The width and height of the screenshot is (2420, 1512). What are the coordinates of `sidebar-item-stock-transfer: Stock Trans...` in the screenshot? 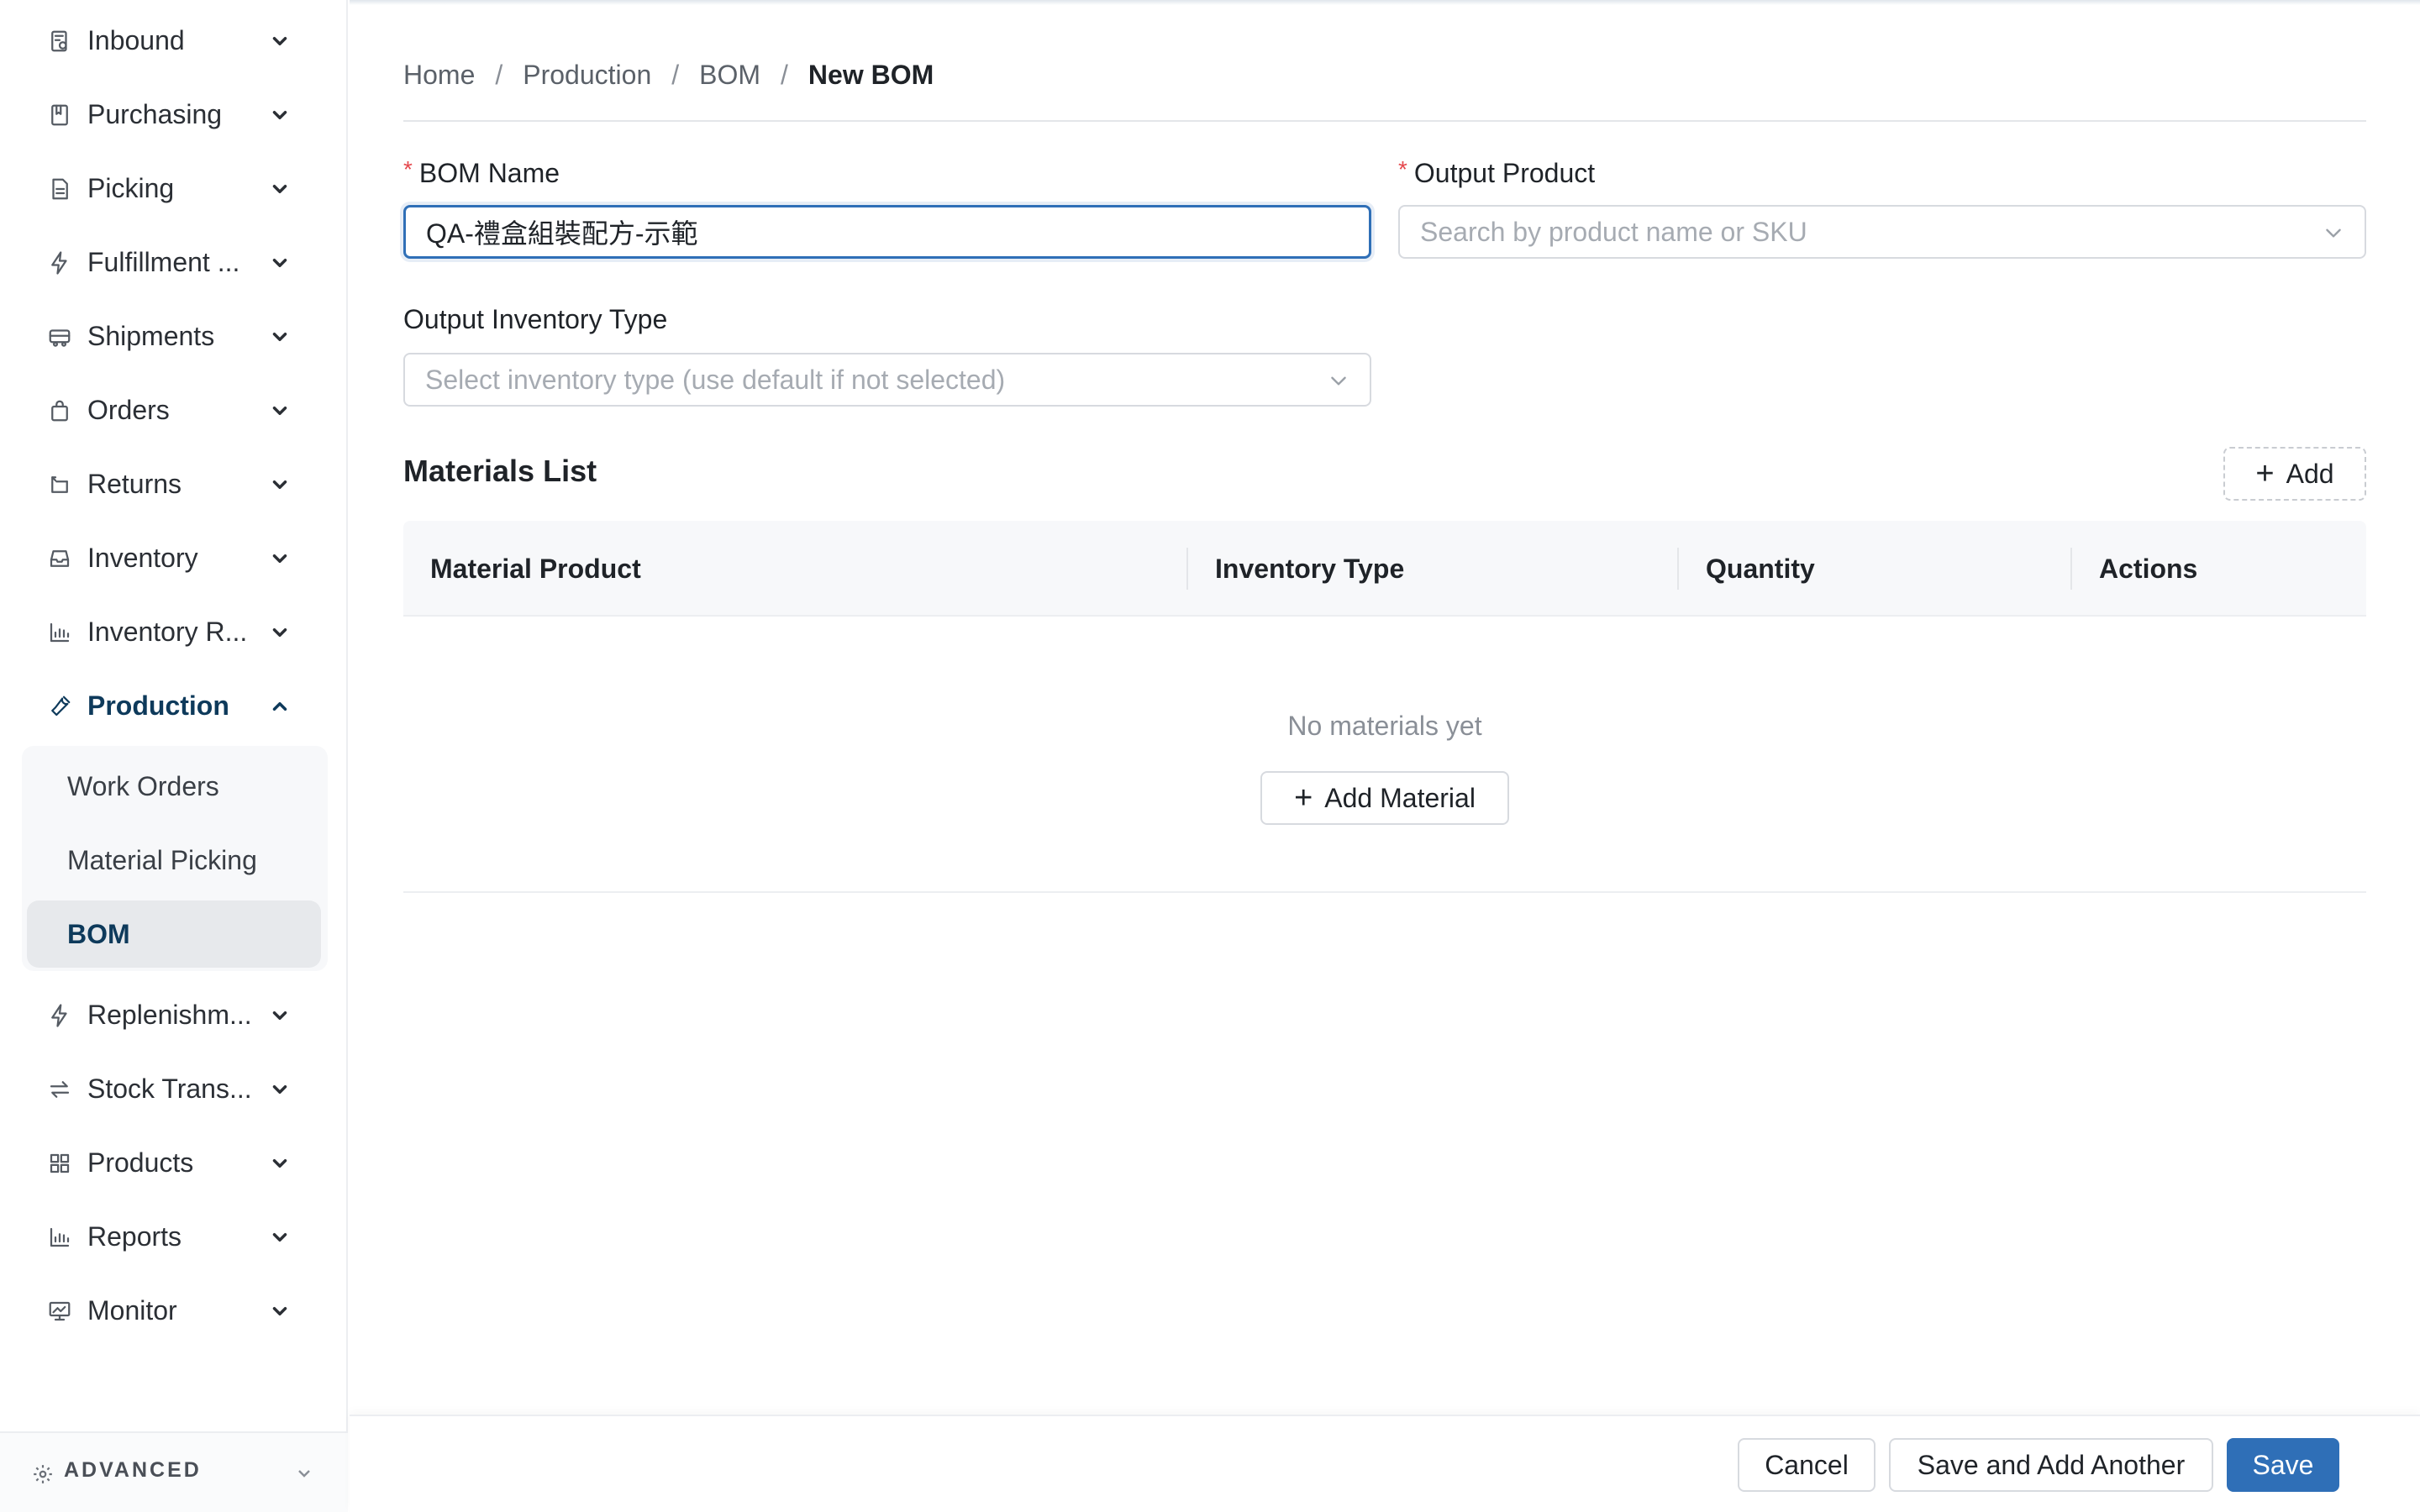 It's located at (174, 1088).